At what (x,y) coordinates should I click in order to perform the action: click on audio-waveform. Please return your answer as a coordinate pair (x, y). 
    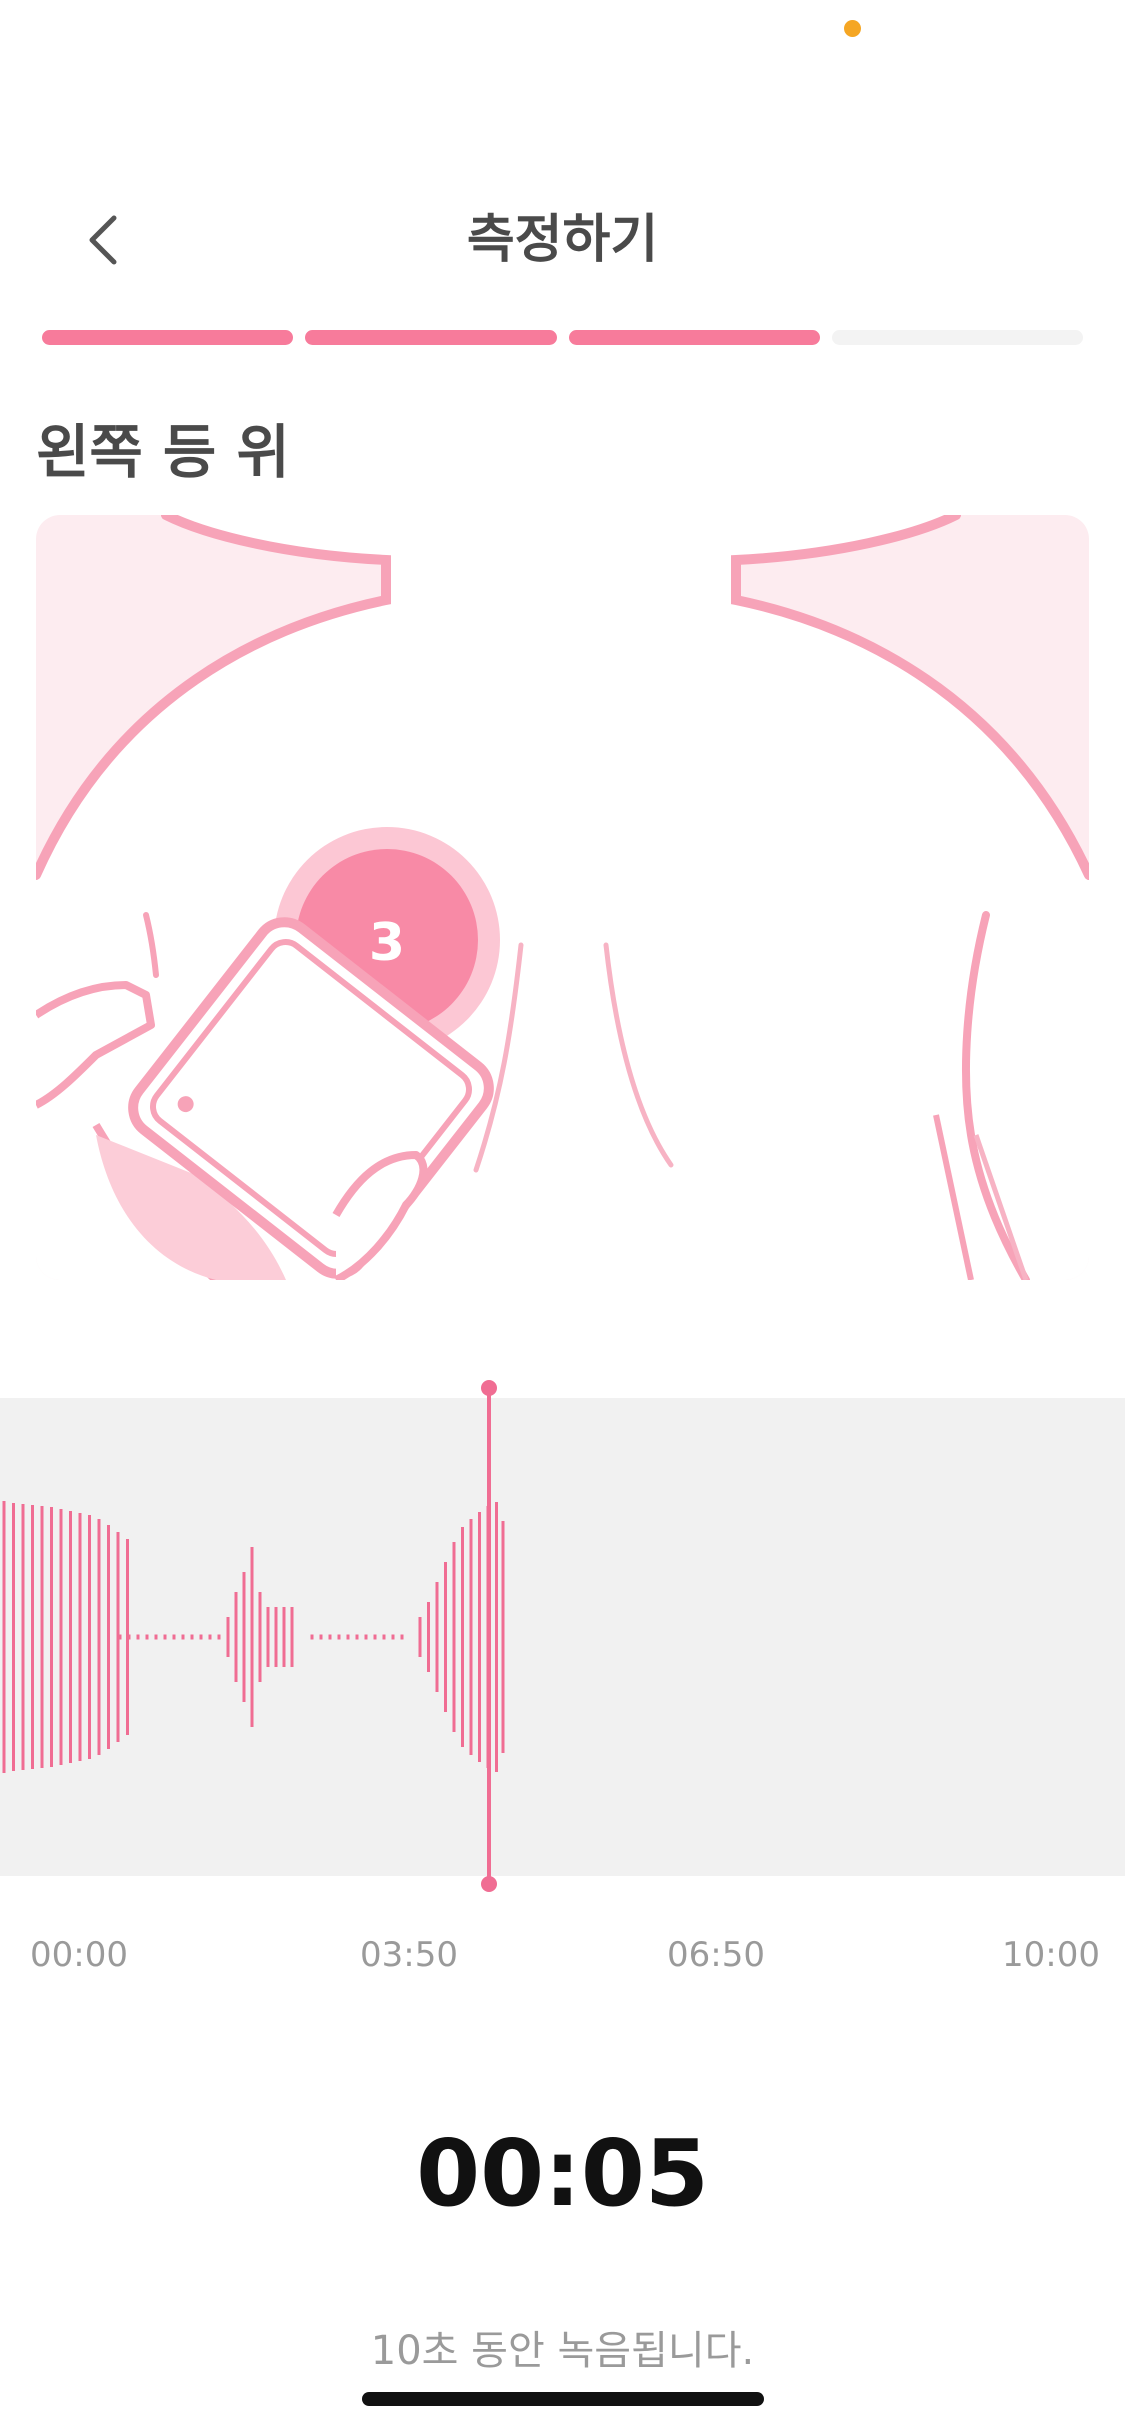
    Looking at the image, I should click on (253, 1637).